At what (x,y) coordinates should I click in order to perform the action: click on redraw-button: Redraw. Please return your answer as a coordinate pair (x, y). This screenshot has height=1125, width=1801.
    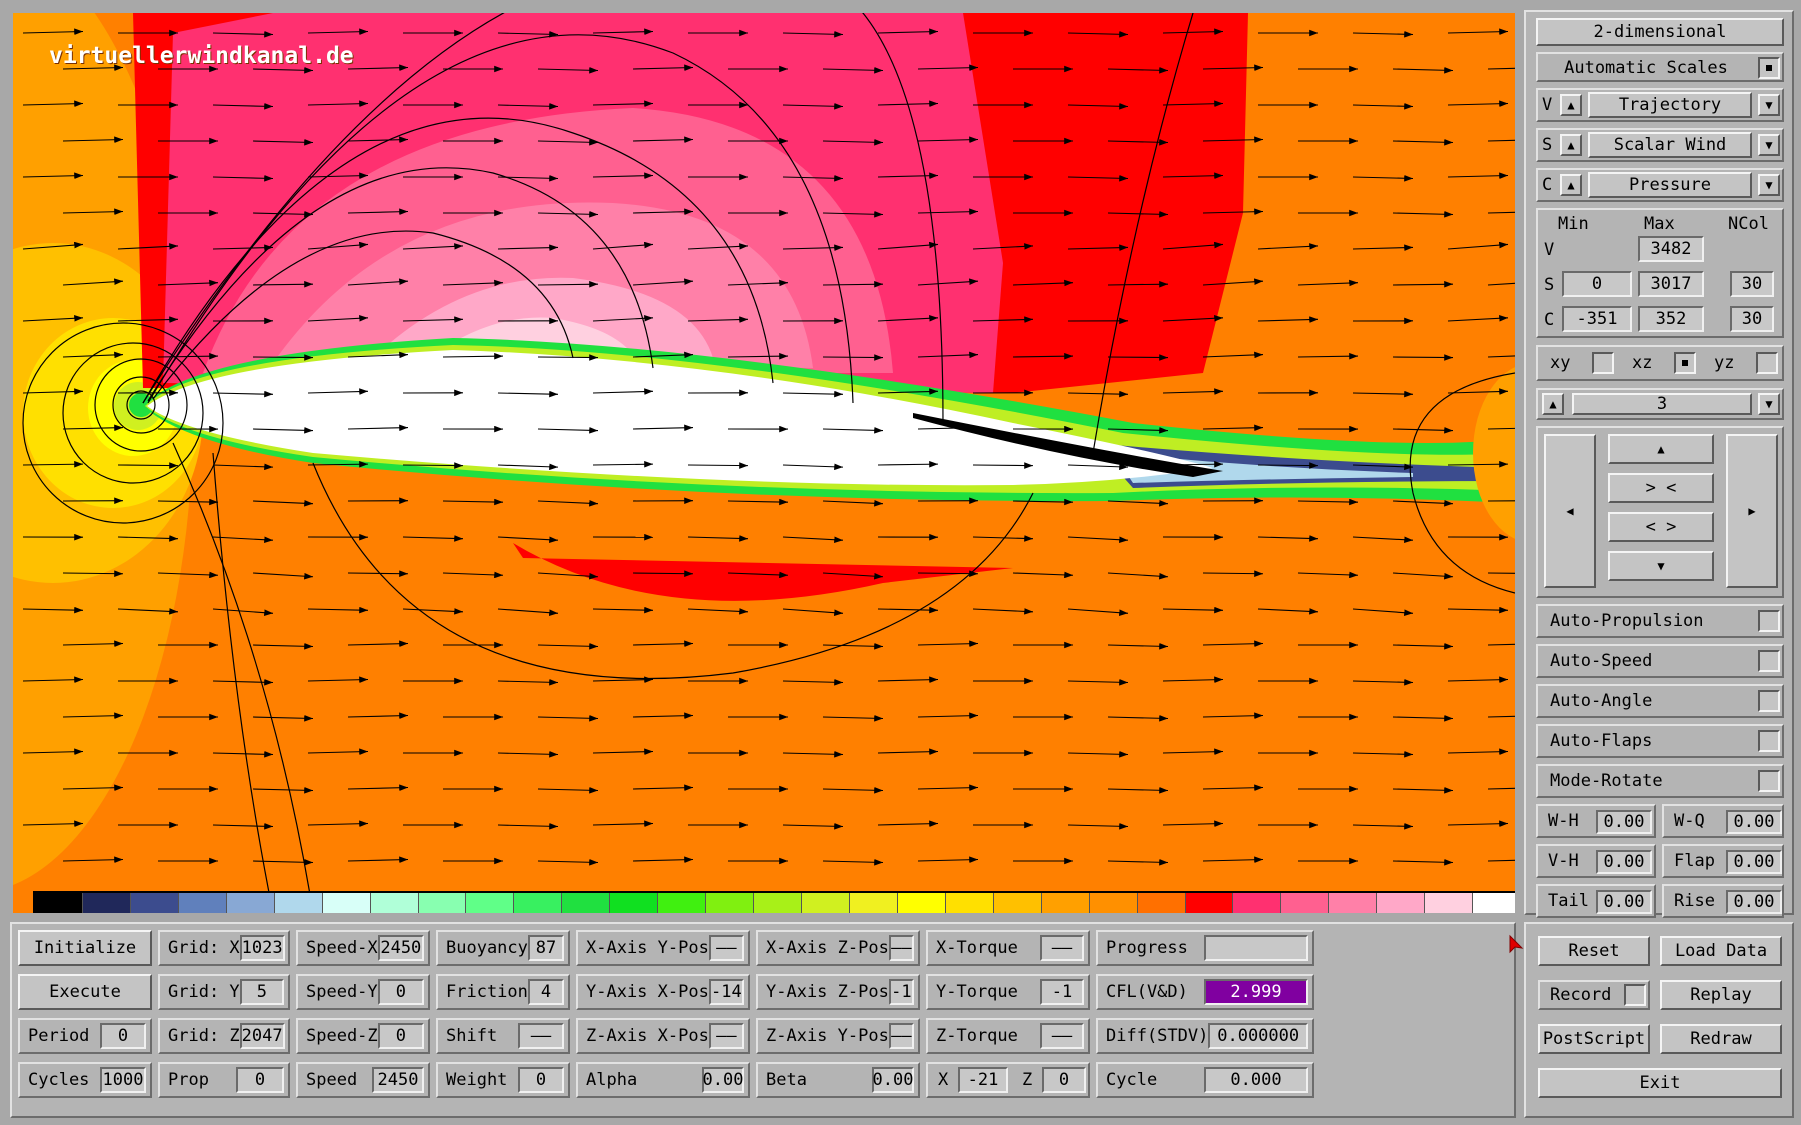
    Looking at the image, I should click on (1721, 1039).